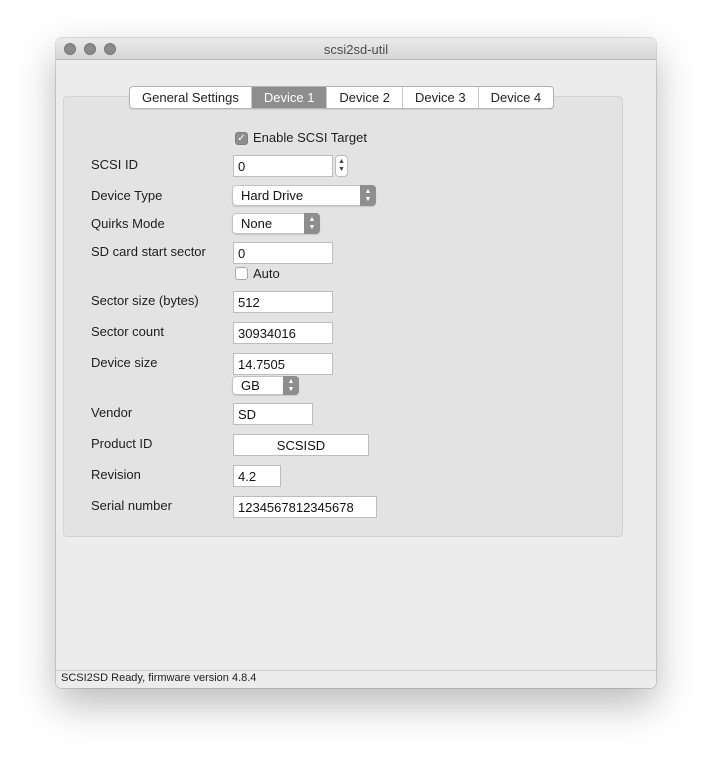 The image size is (712, 762). What do you see at coordinates (276, 223) in the screenshot?
I see `quirks-mode-select: None ▲ ▼` at bounding box center [276, 223].